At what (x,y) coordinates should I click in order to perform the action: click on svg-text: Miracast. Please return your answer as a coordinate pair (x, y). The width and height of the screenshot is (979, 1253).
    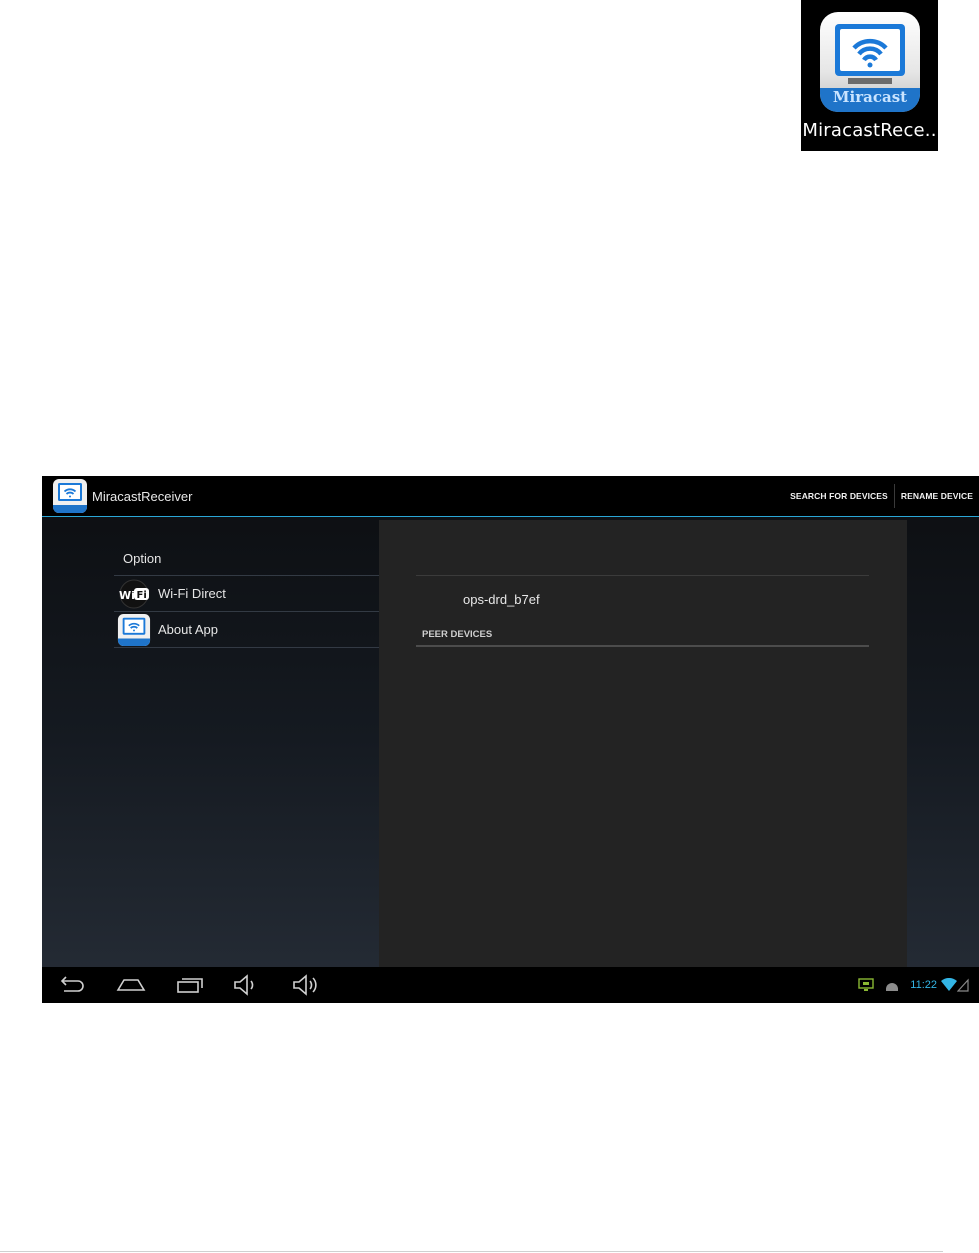
    Looking at the image, I should click on (869, 97).